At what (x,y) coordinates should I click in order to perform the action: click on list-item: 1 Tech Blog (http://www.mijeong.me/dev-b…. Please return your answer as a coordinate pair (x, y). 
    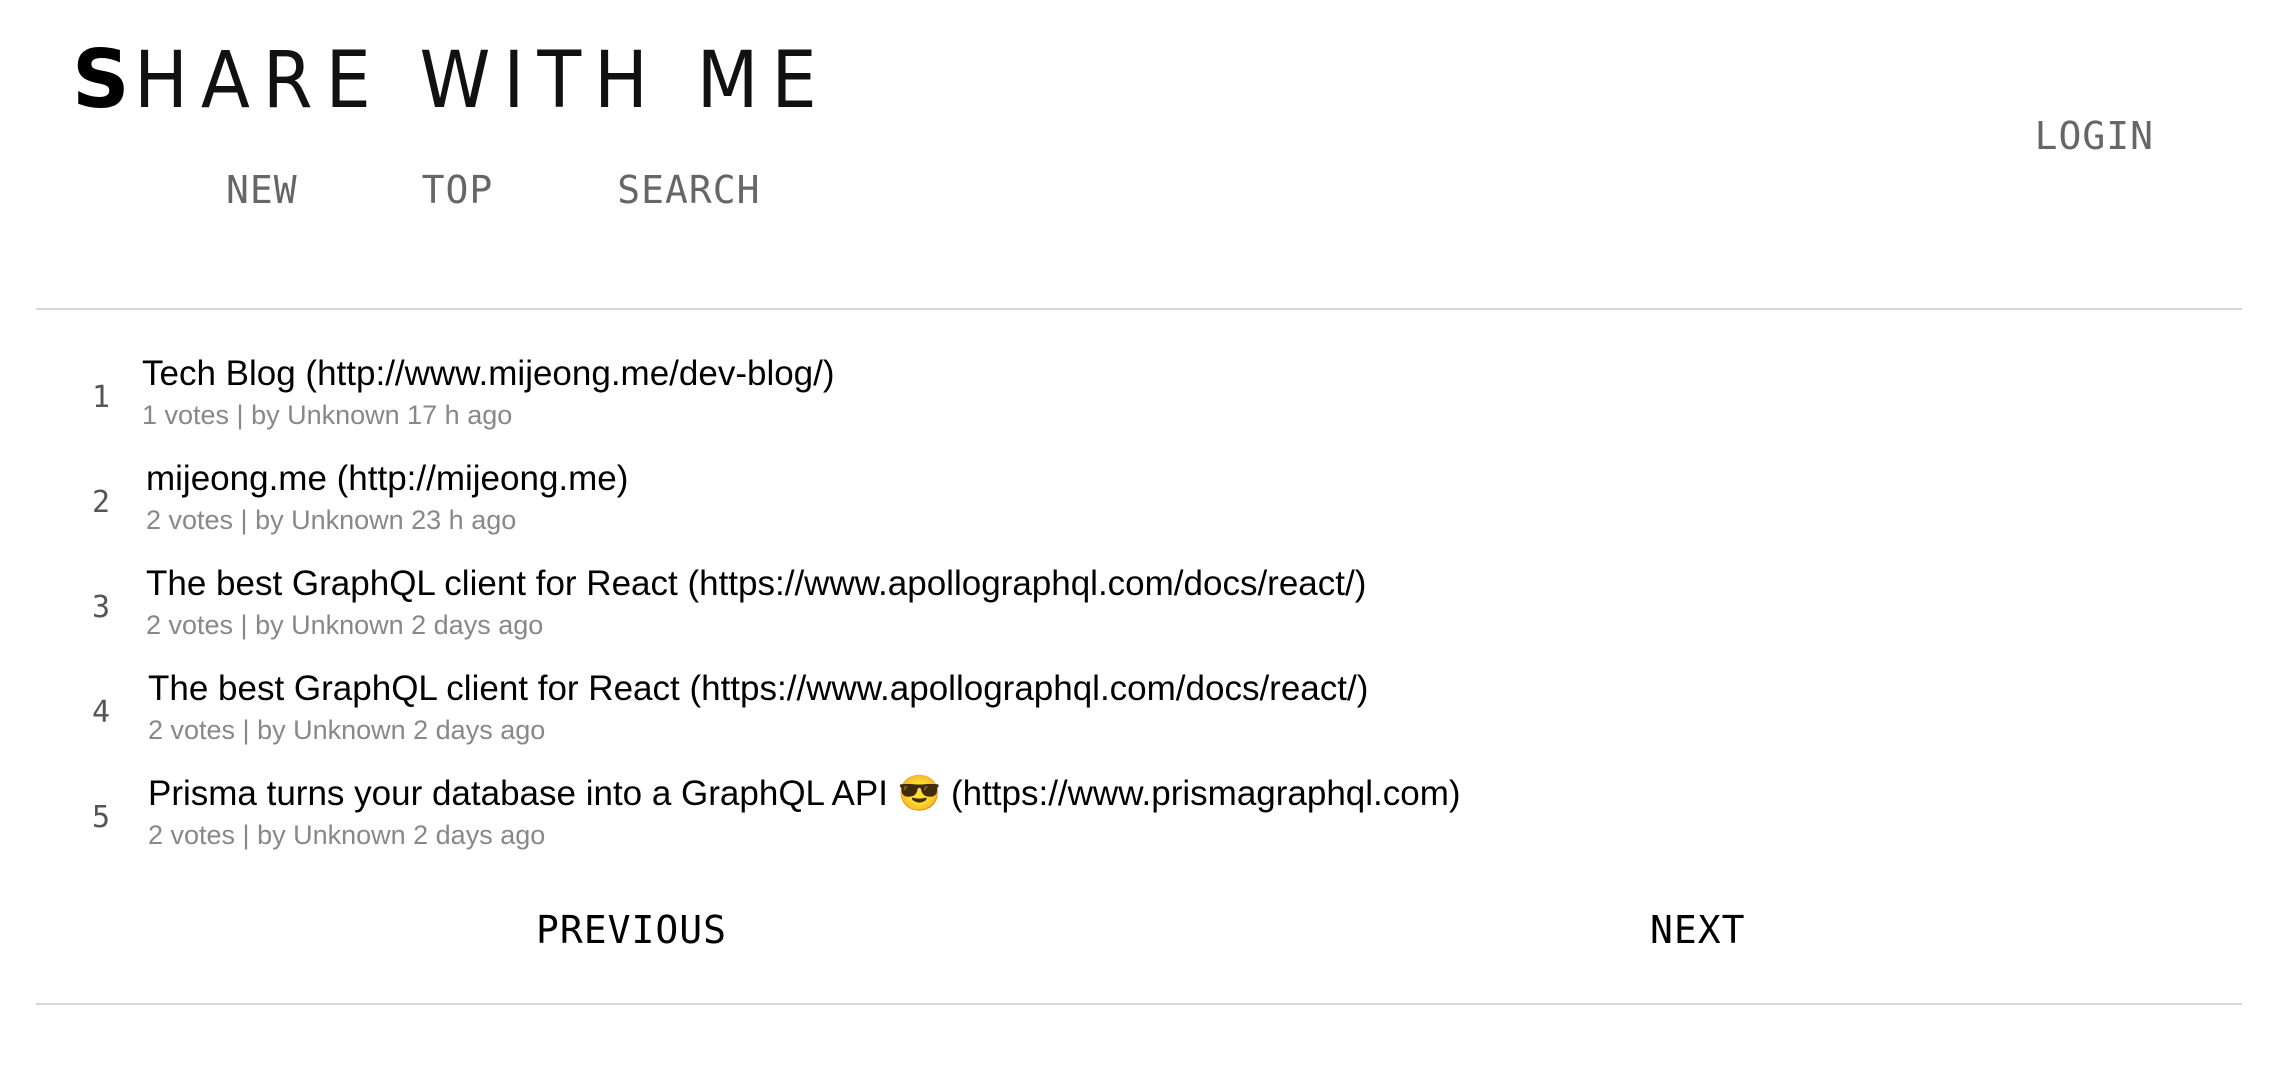
    Looking at the image, I should click on (1139, 402).